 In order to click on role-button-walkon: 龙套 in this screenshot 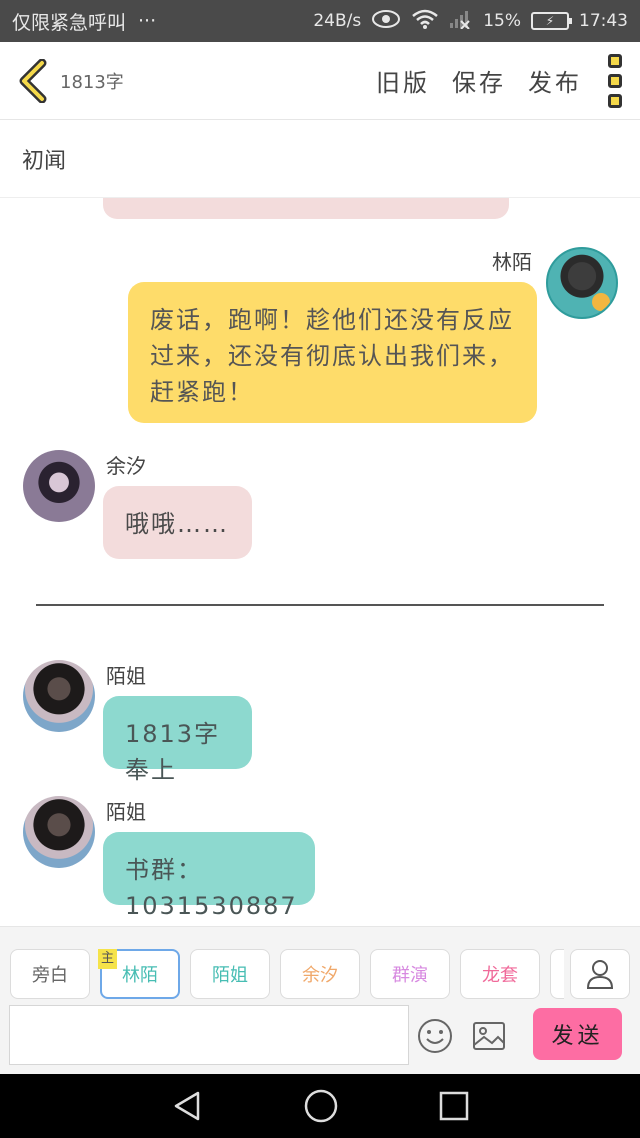, I will do `click(500, 974)`.